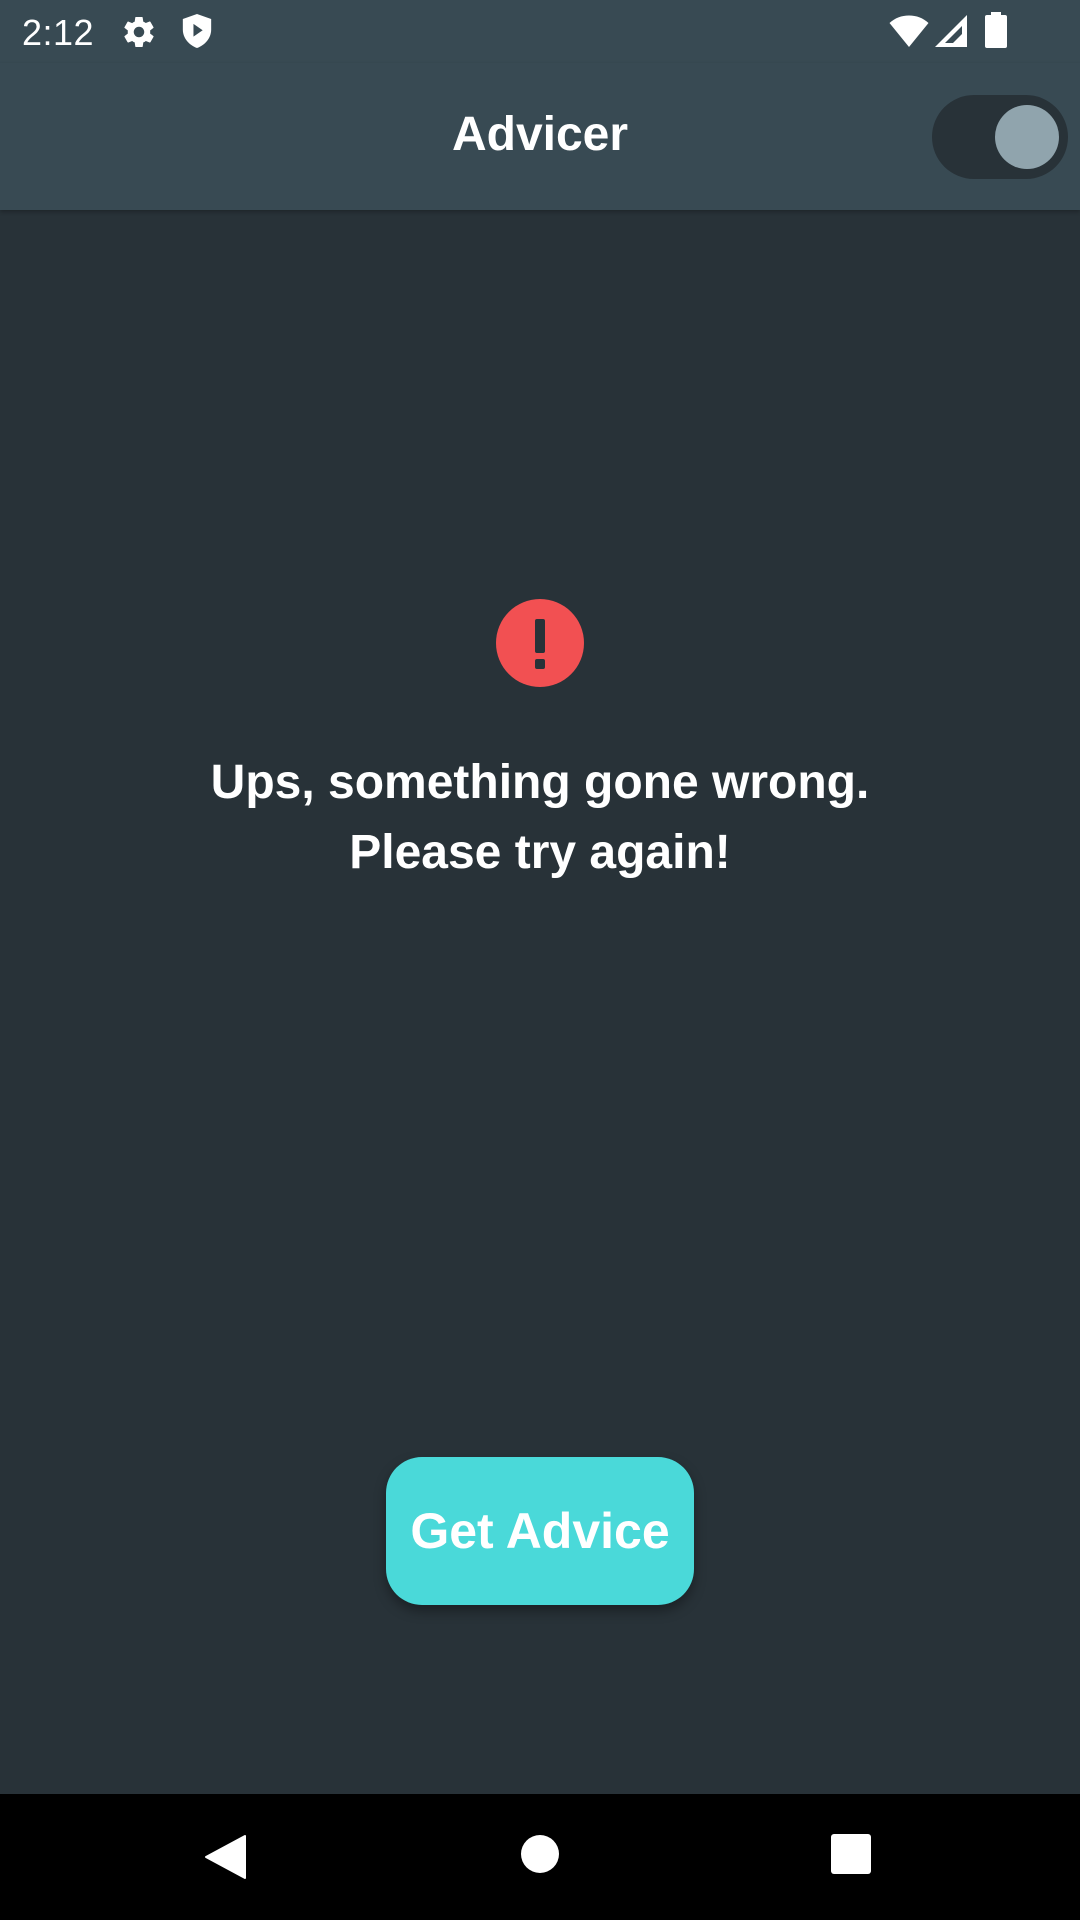 The height and width of the screenshot is (1920, 1080). Describe the element at coordinates (540, 643) in the screenshot. I see `alert-circle-icon` at that location.